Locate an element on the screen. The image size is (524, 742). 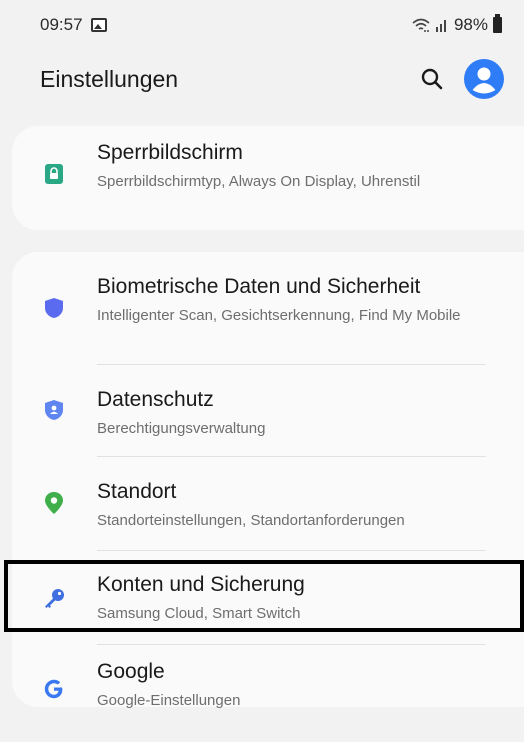
privacy-shield-icon is located at coordinates (54, 410).